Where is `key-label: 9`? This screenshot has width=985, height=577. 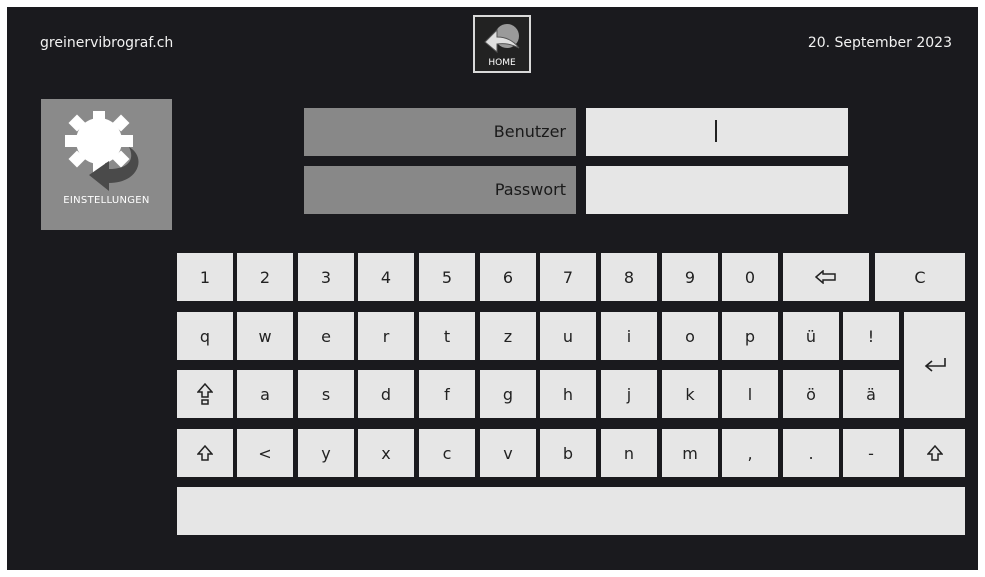
key-label: 9 is located at coordinates (690, 277).